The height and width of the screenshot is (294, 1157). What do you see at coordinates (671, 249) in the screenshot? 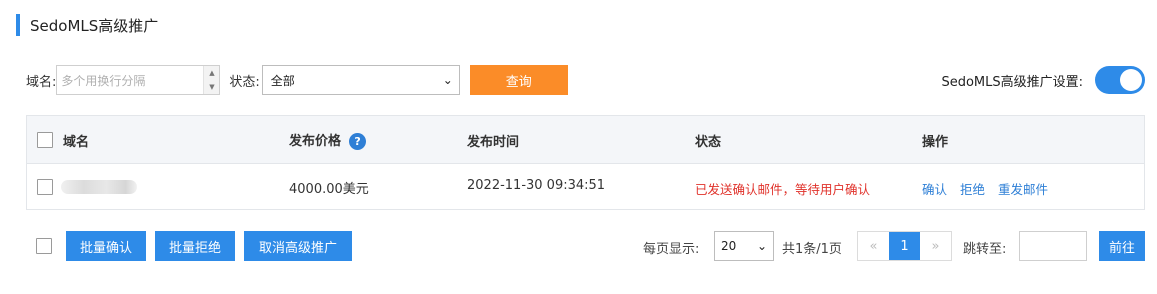
I see `page-size-label: 每页显示:` at bounding box center [671, 249].